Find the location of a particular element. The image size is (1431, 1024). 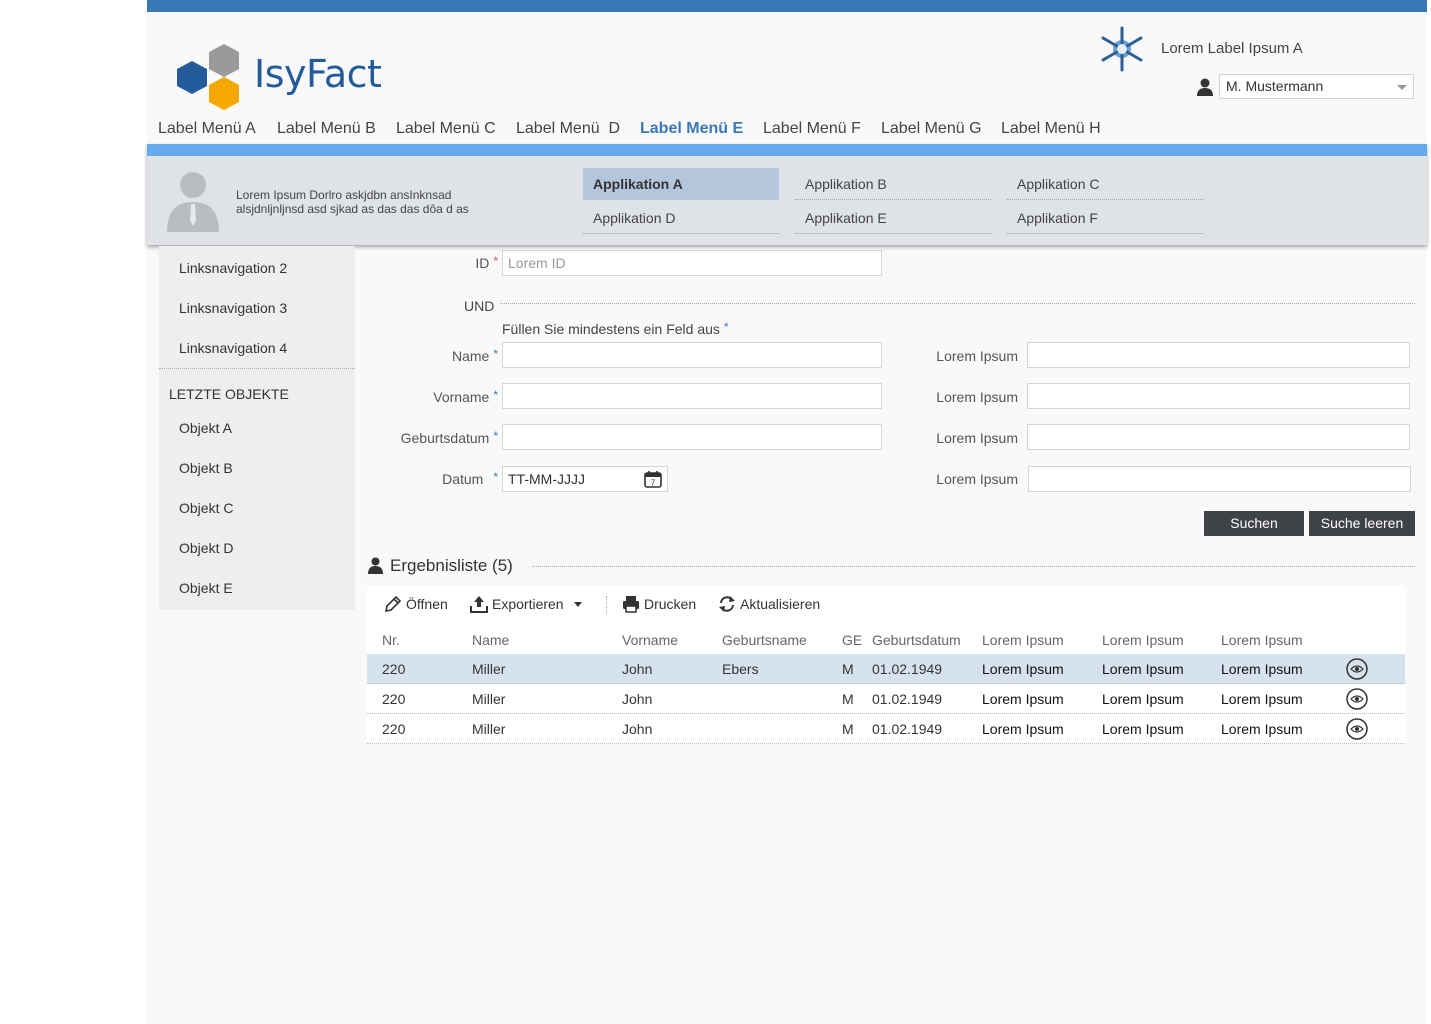

geburtsdatum-label-text: Geburtsdatum is located at coordinates (445, 438).